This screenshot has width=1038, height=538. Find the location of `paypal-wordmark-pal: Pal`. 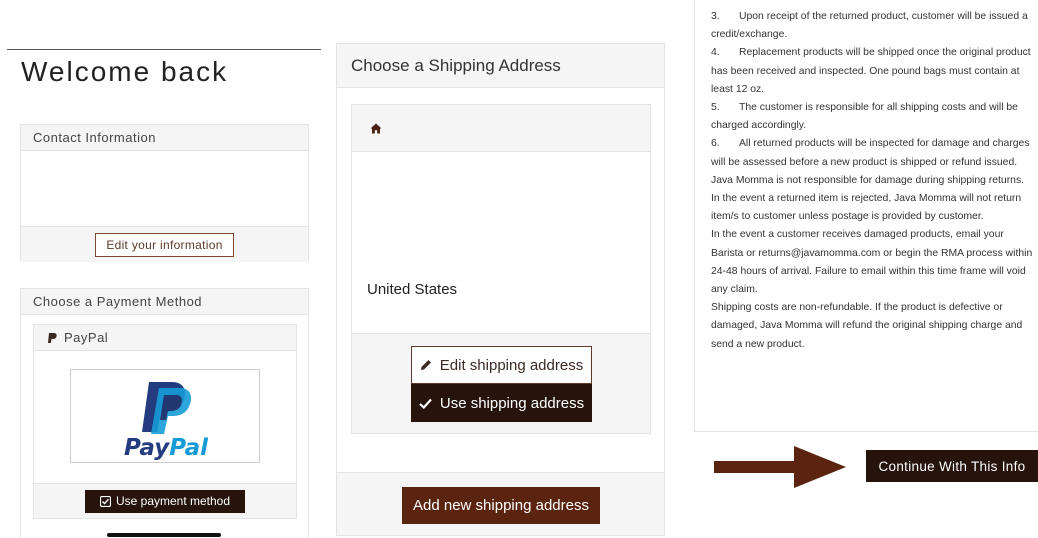

paypal-wordmark-pal: Pal is located at coordinates (188, 448).